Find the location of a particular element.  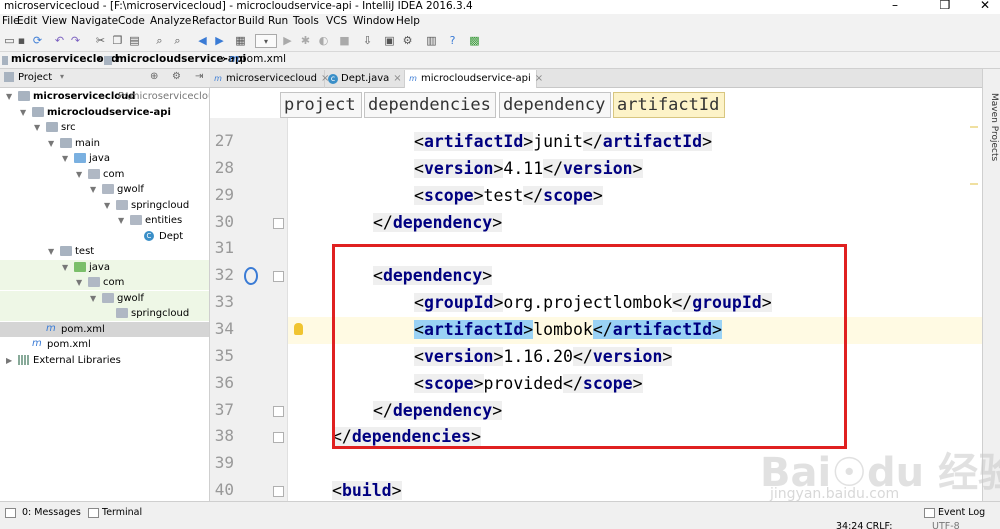

menu-help: Help is located at coordinates (408, 21).